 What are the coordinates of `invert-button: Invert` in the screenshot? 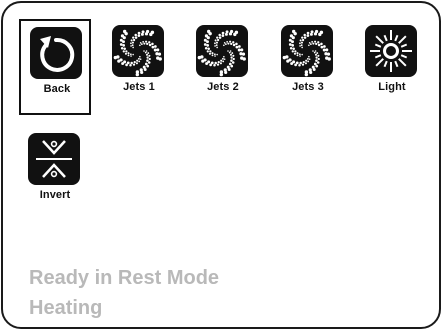 It's located at (55, 175).